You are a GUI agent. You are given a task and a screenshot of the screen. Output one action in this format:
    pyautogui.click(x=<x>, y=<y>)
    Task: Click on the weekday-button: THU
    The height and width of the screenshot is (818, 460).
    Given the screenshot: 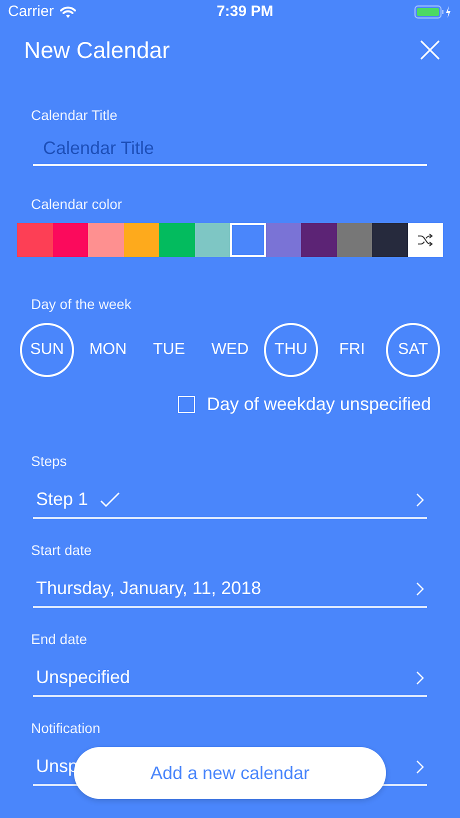 What is the action you would take?
    pyautogui.click(x=291, y=350)
    